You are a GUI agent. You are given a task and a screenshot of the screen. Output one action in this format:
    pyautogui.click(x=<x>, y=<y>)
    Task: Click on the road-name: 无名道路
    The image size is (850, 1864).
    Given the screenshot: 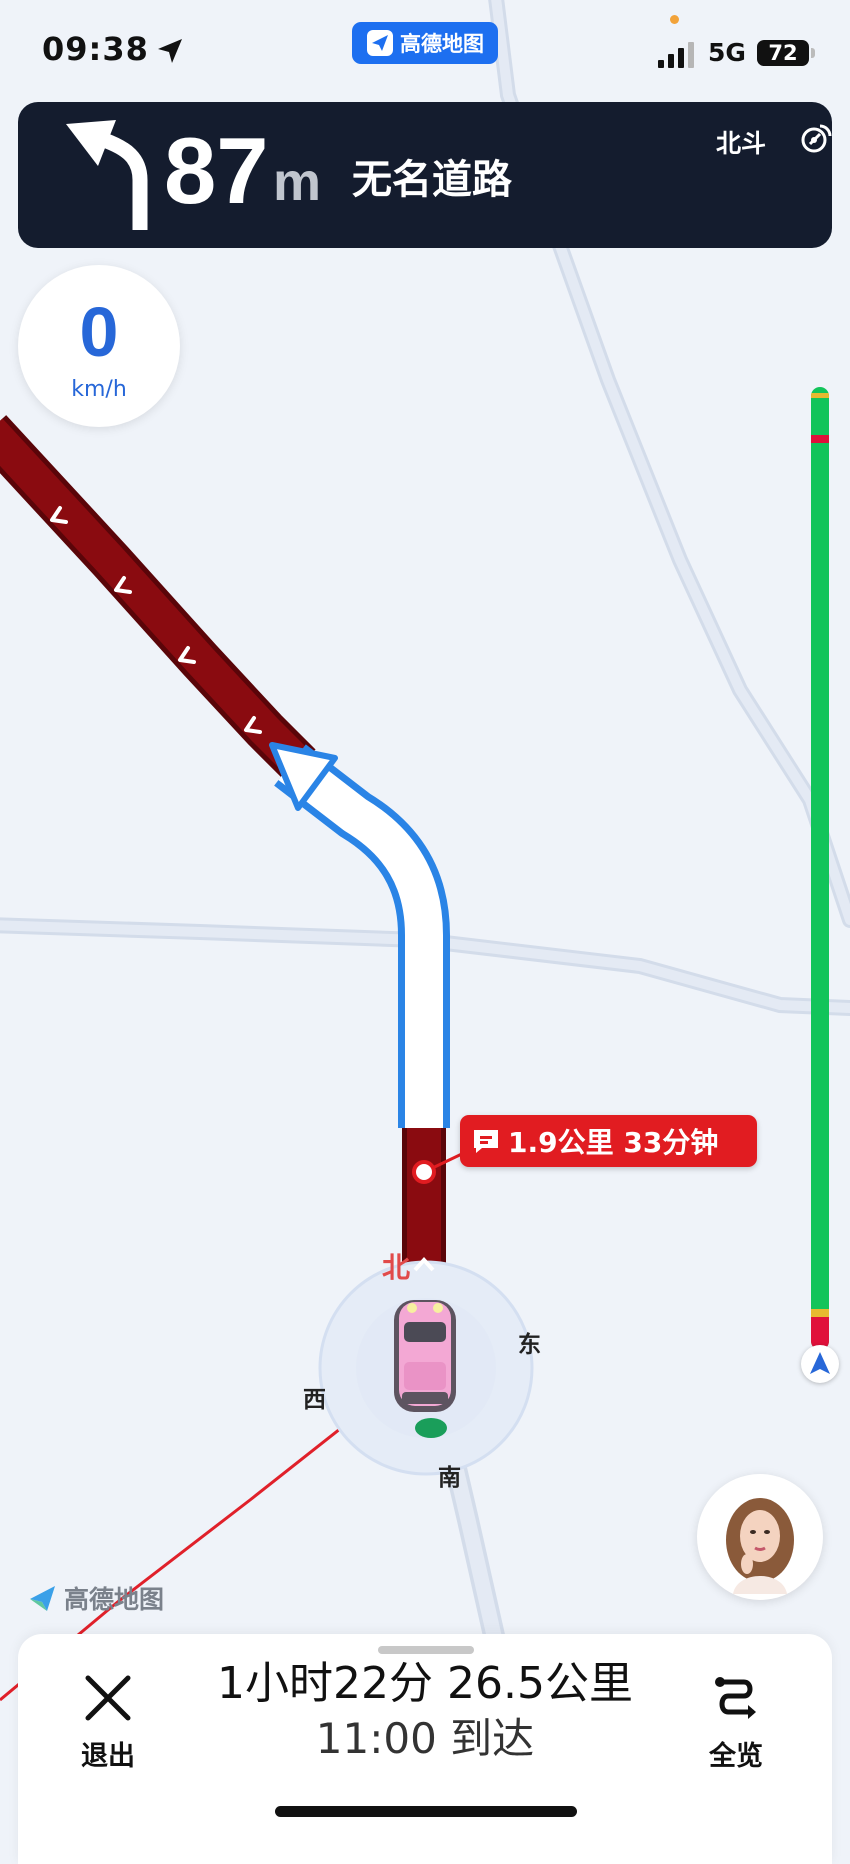 What is the action you would take?
    pyautogui.click(x=432, y=180)
    